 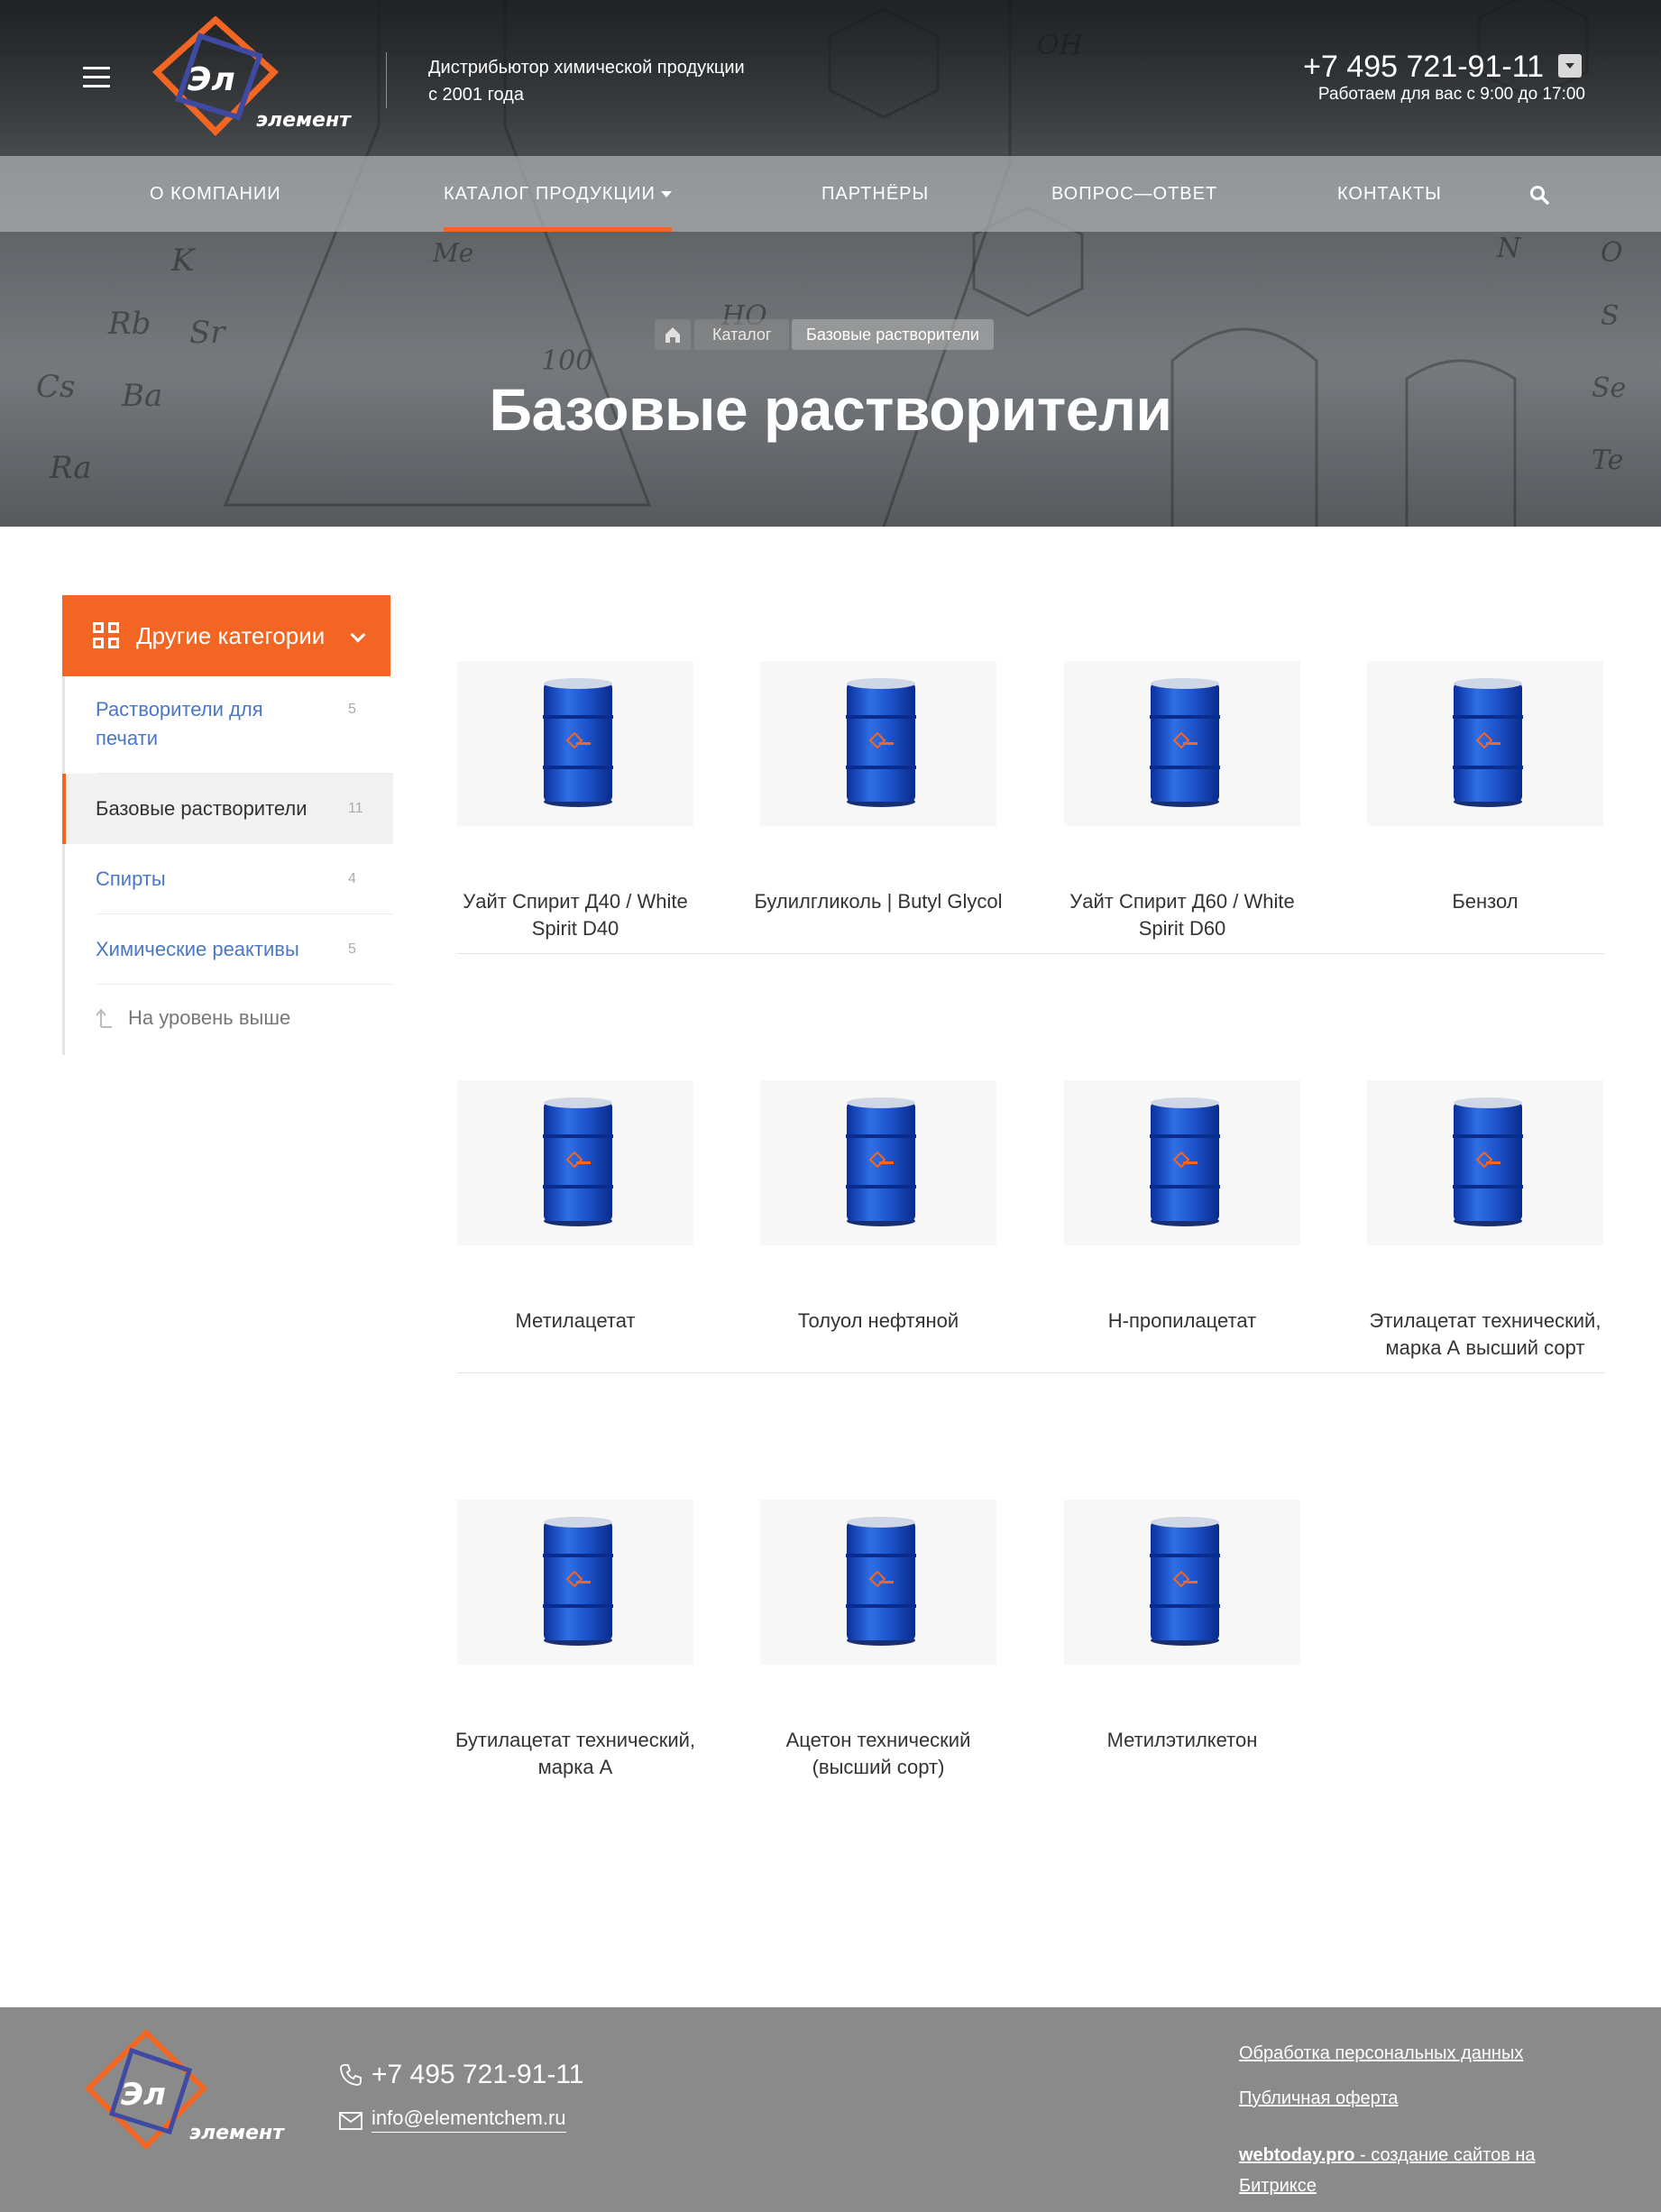 What do you see at coordinates (1539, 195) in the screenshot?
I see `search-icon` at bounding box center [1539, 195].